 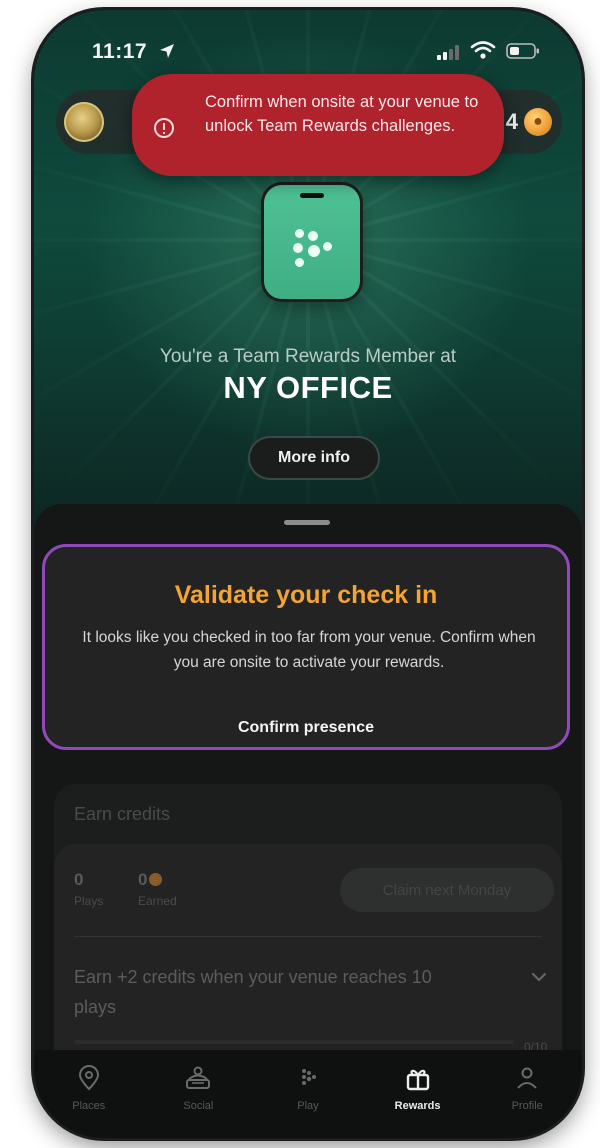 I want to click on goal-progress-bar, so click(x=294, y=1042).